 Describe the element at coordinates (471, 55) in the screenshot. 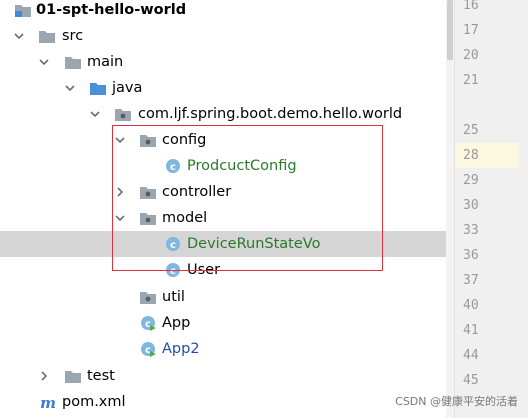

I see `line-number: 20` at that location.